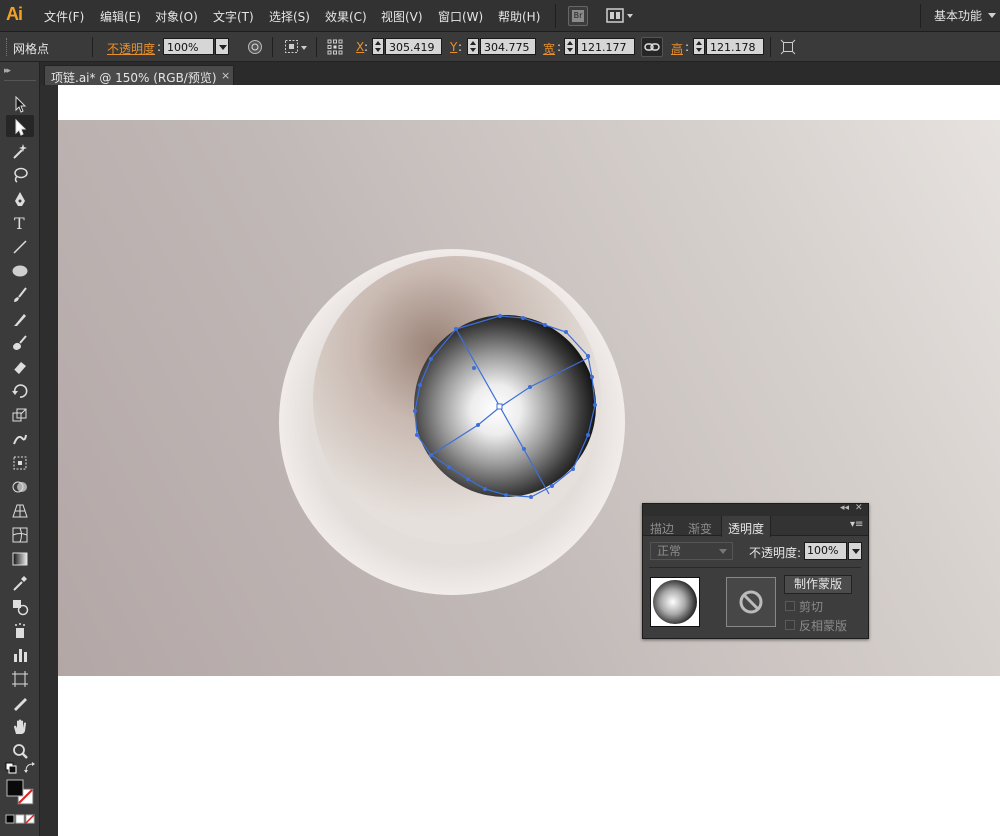 This screenshot has width=1000, height=836. I want to click on menu-file: 文件(F), so click(64, 16).